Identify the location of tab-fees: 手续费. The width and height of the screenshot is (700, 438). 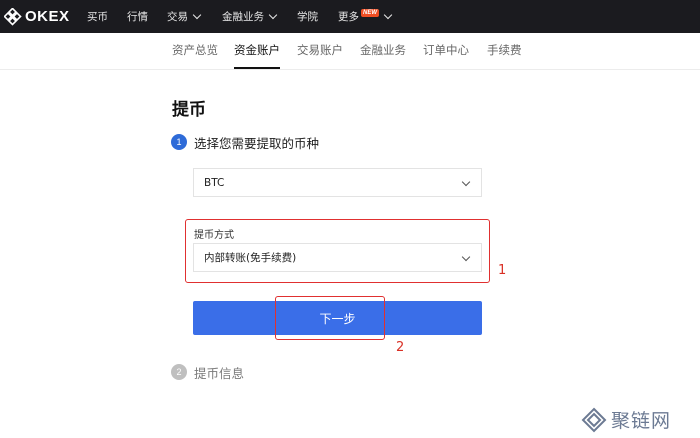
(504, 51).